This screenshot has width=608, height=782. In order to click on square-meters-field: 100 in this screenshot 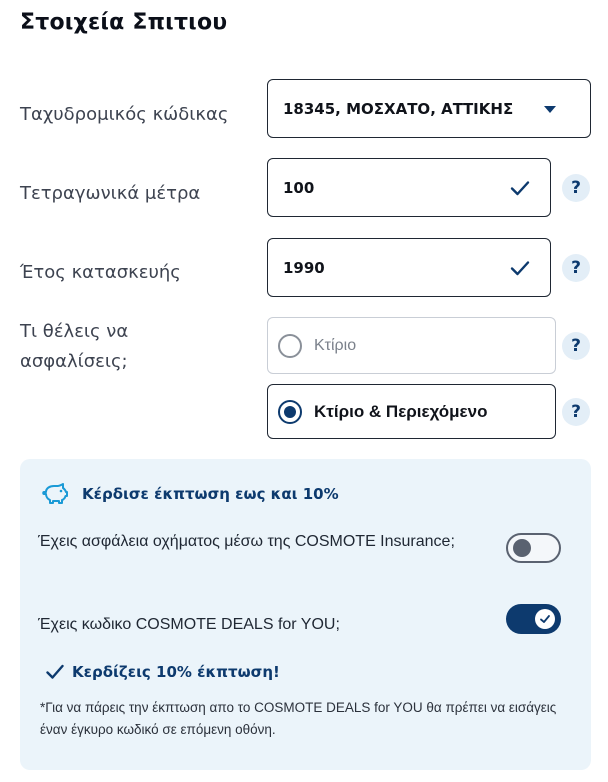, I will do `click(409, 187)`.